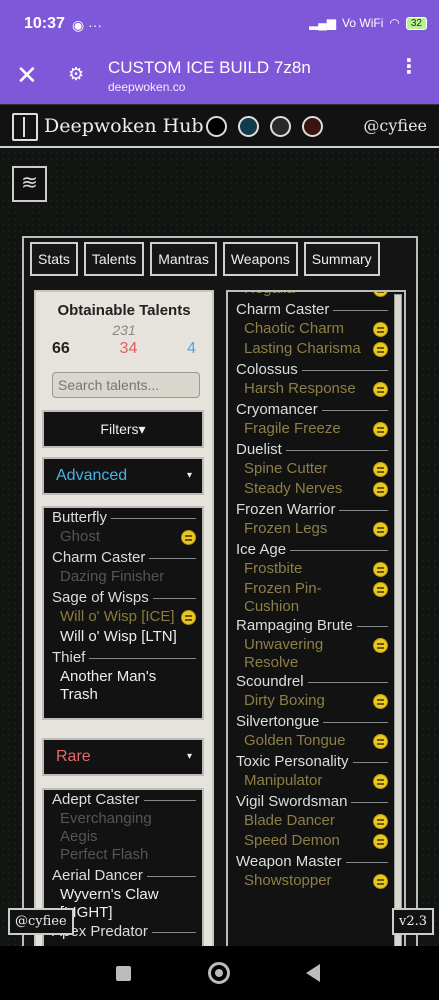  Describe the element at coordinates (124, 310) in the screenshot. I see `panel-title: Obtainable Talents` at that location.